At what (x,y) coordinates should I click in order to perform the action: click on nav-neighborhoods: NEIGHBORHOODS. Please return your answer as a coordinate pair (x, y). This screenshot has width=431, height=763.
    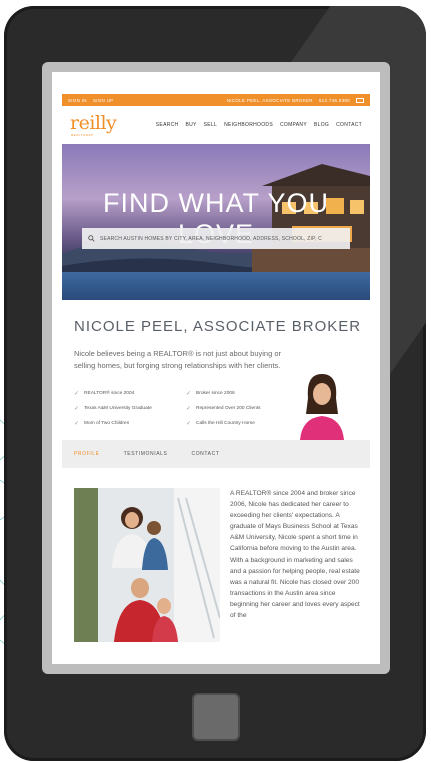
    Looking at the image, I should click on (248, 125).